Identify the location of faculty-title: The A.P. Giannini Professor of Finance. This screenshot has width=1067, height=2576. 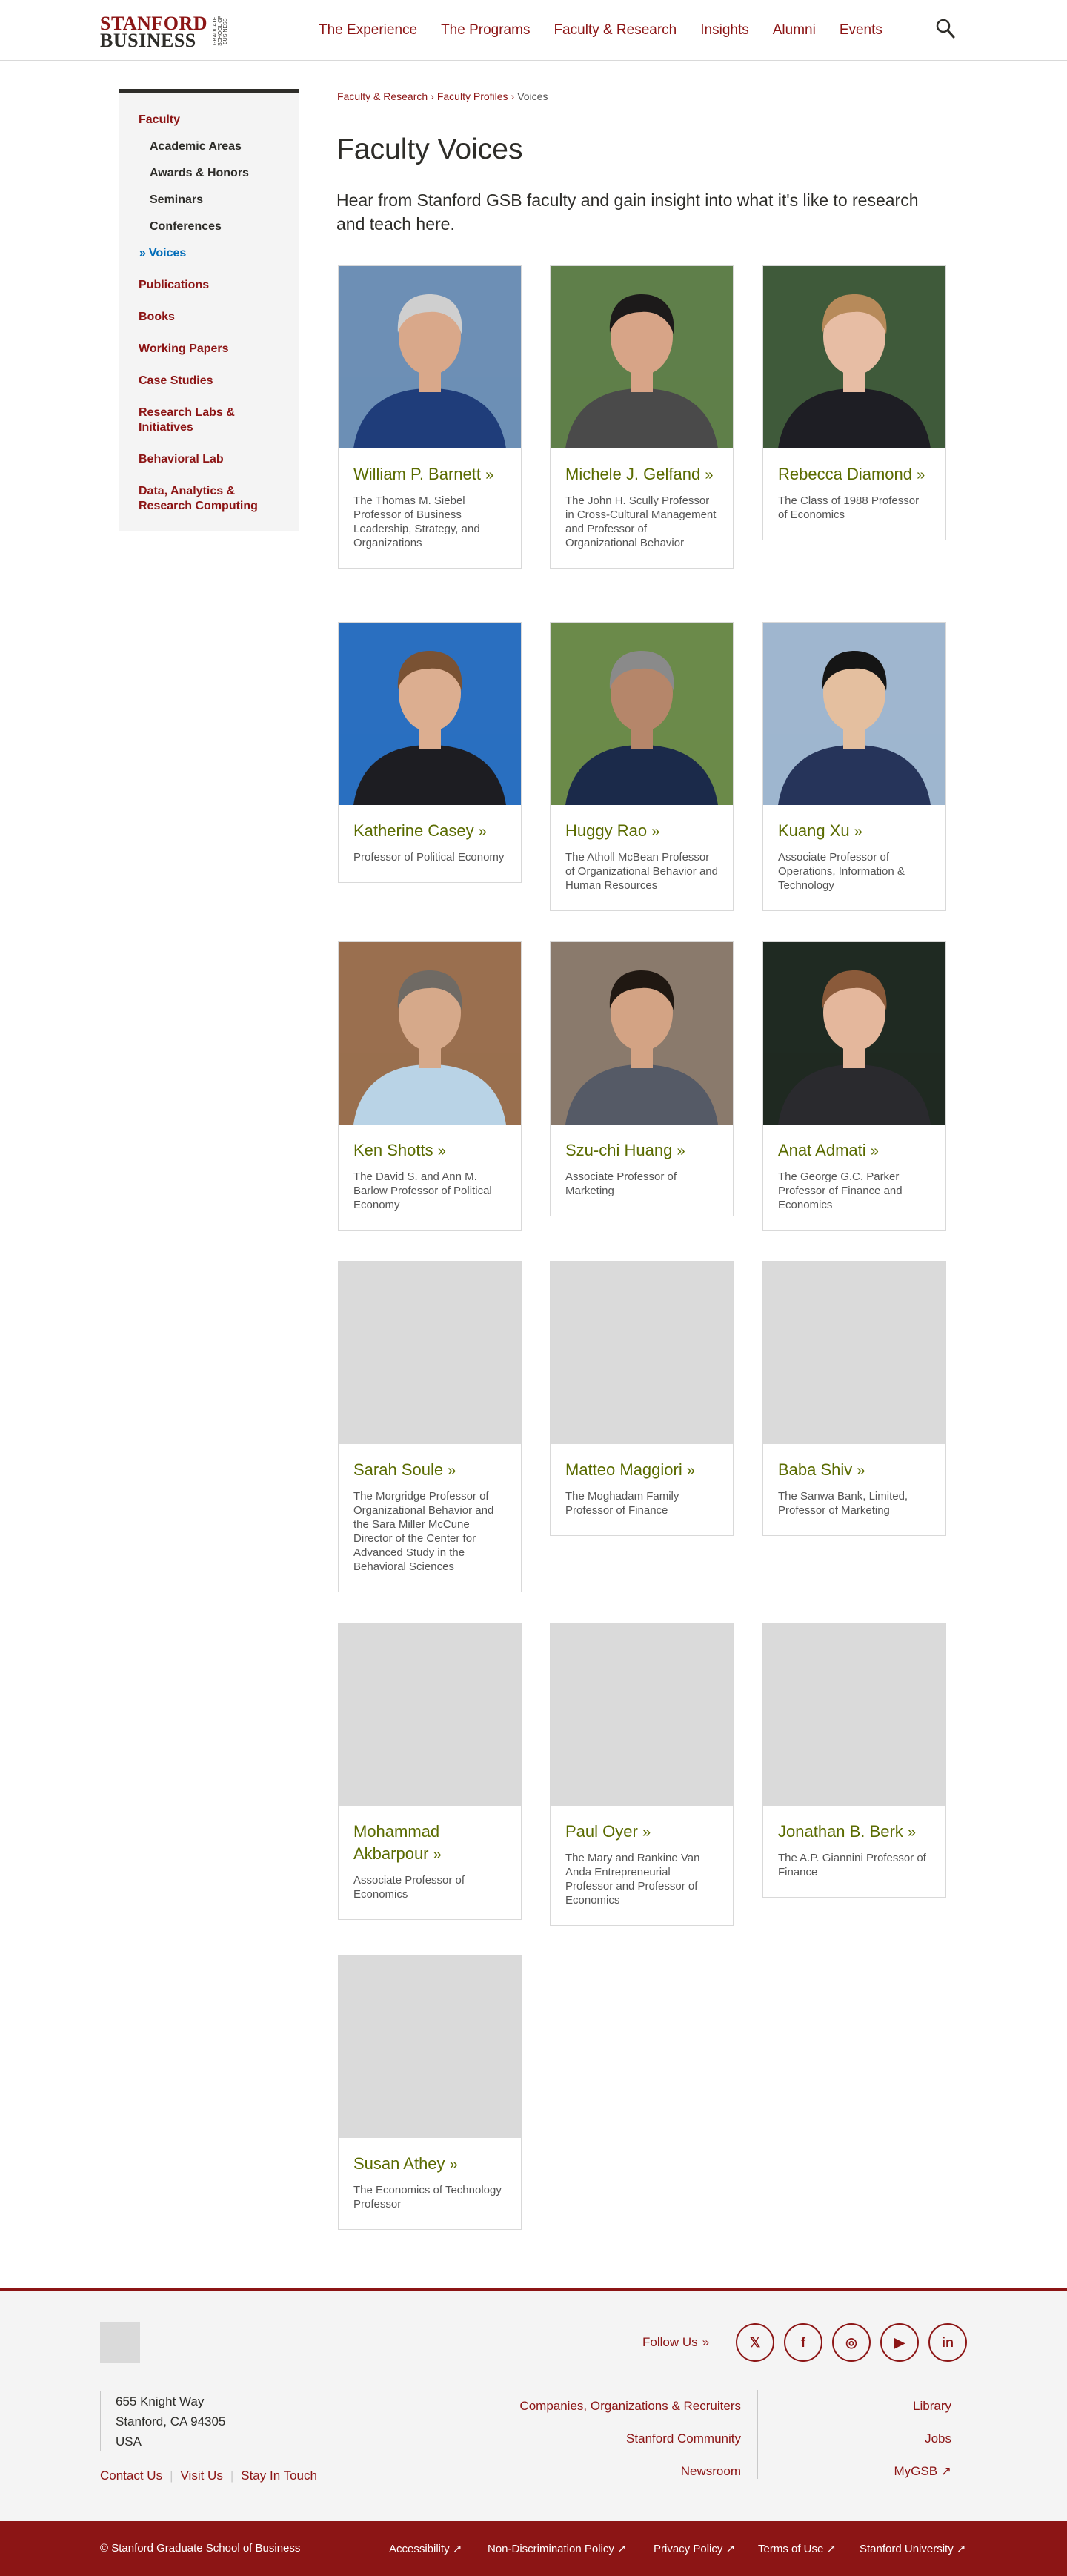
(852, 1865).